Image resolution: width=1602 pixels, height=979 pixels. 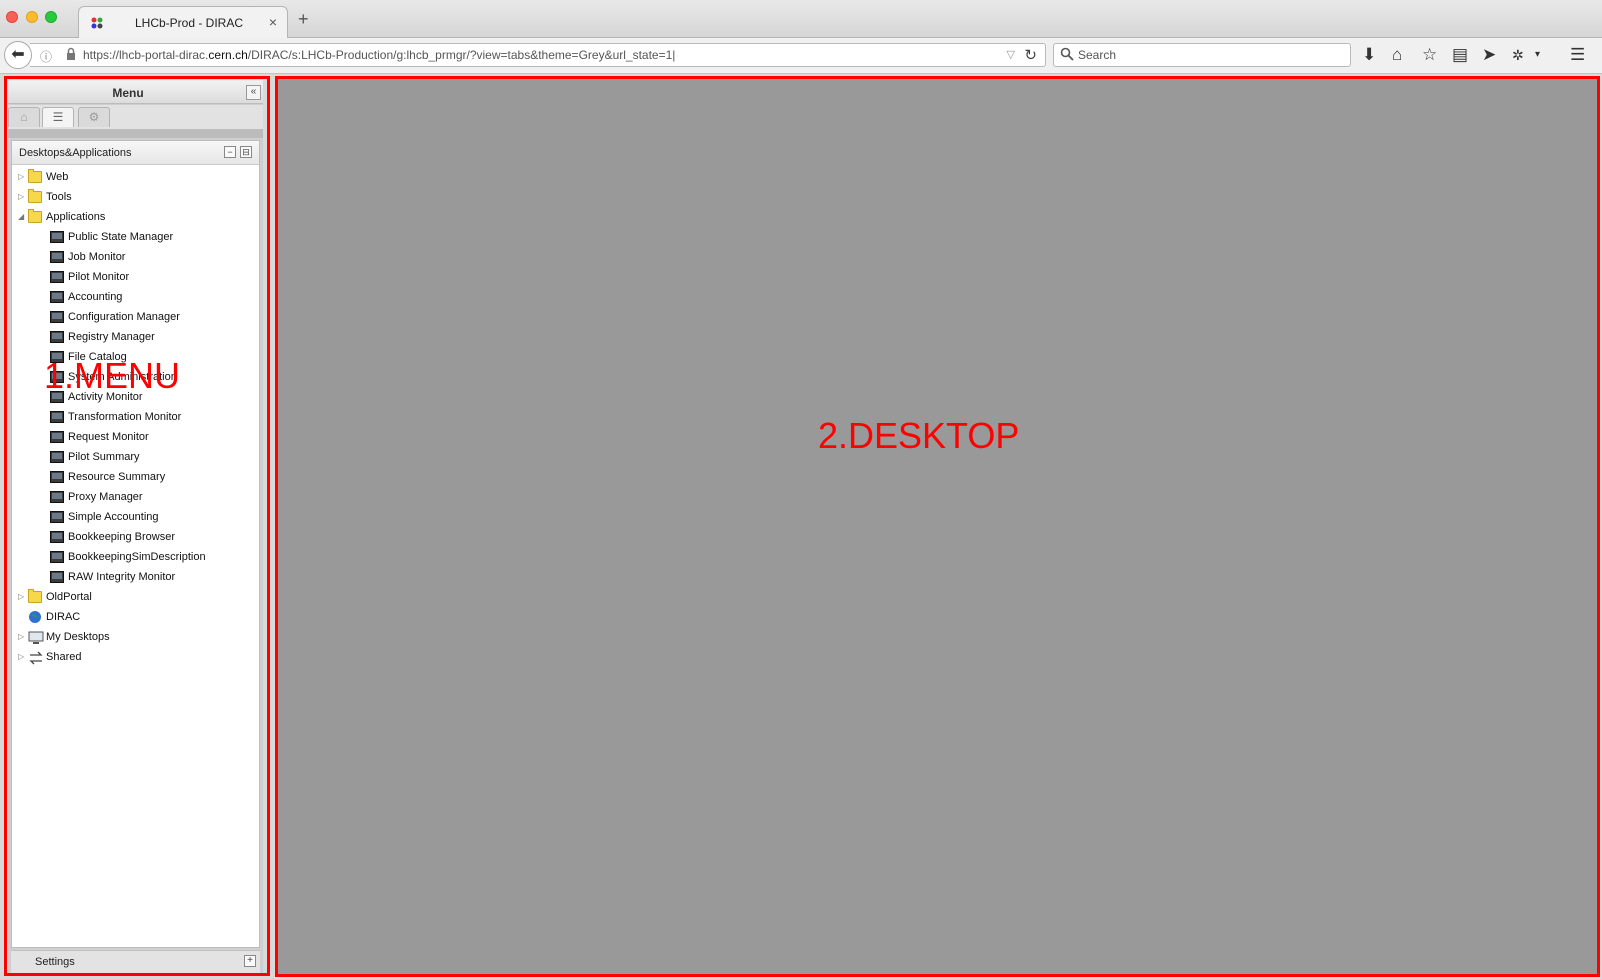 What do you see at coordinates (76, 217) in the screenshot?
I see `tree-item-label: Applications` at bounding box center [76, 217].